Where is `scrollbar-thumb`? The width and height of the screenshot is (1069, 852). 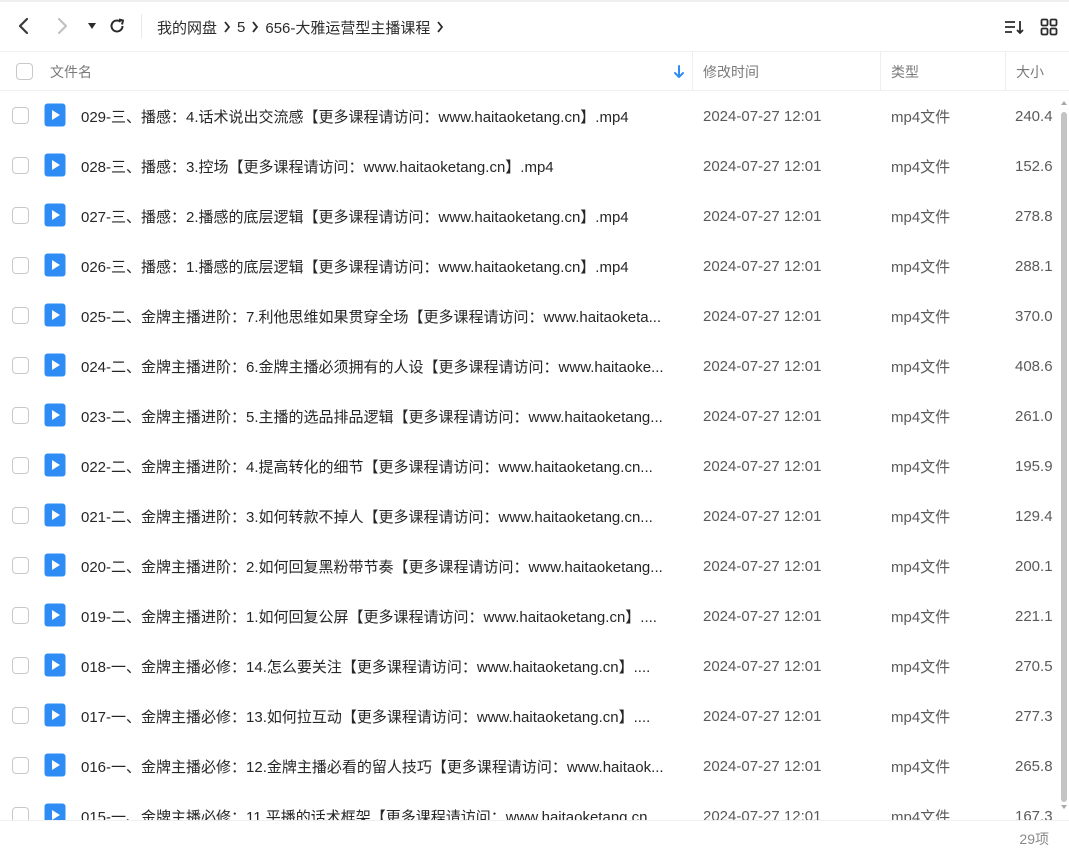 scrollbar-thumb is located at coordinates (1064, 457).